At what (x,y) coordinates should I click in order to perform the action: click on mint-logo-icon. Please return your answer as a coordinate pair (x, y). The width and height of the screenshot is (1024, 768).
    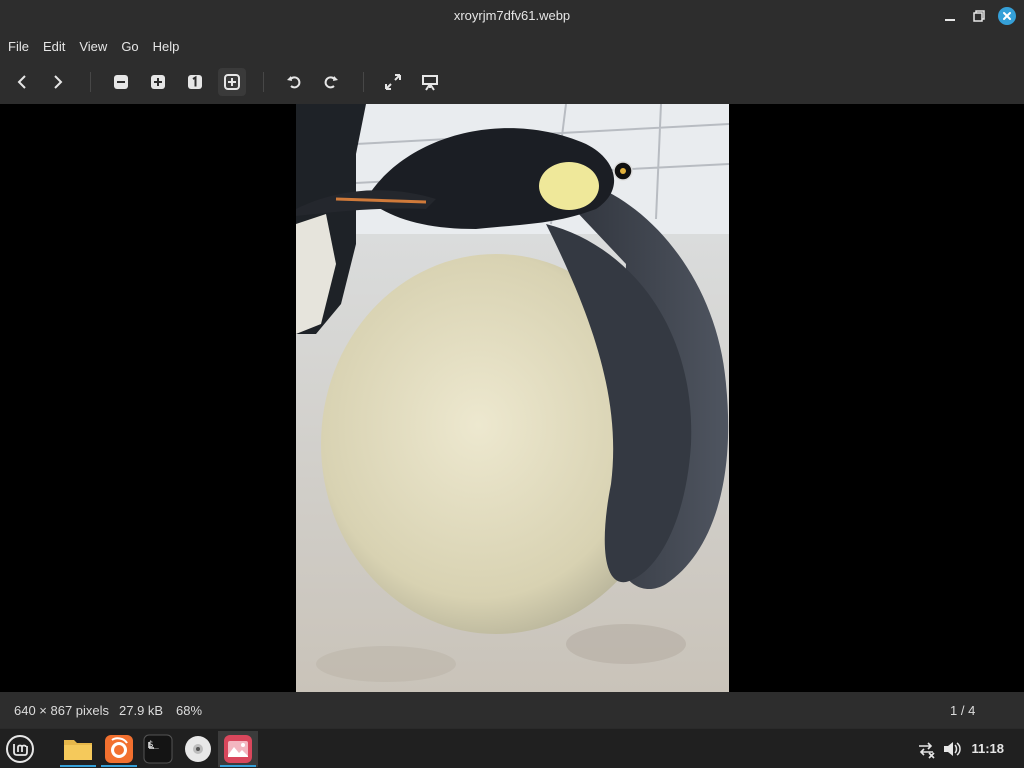
    Looking at the image, I should click on (20, 749).